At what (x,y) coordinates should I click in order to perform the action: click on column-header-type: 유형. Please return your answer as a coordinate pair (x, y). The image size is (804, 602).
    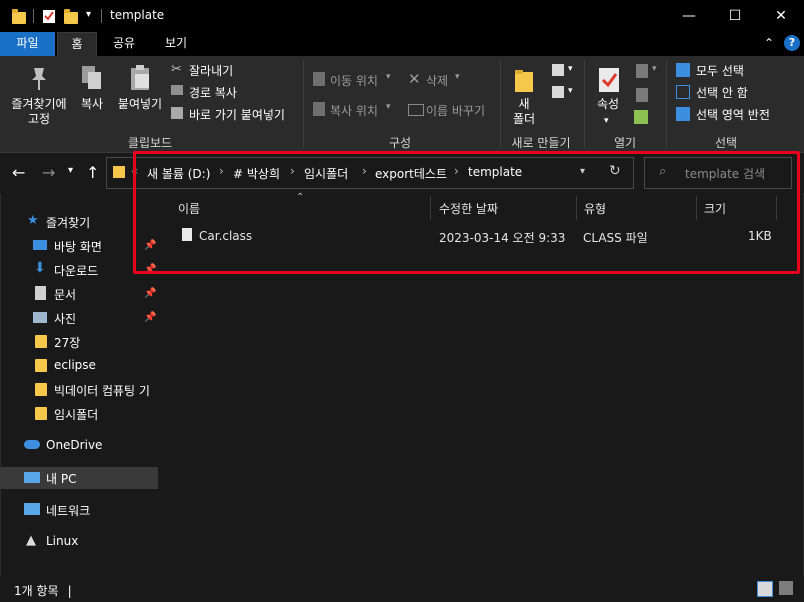
    Looking at the image, I should click on (595, 212).